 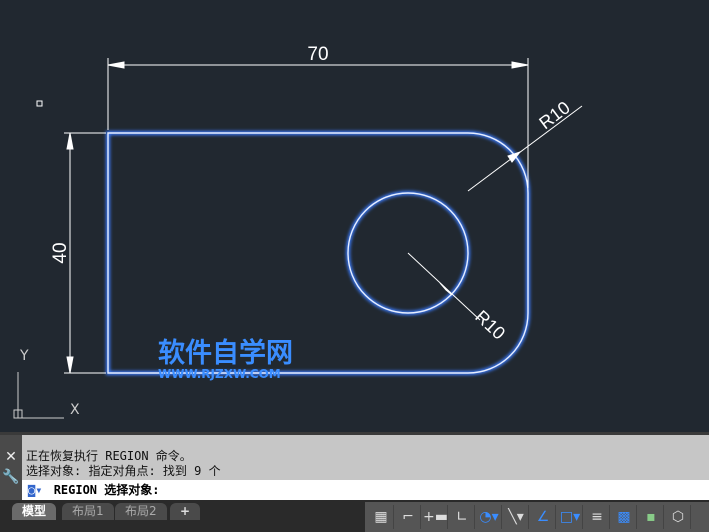 What do you see at coordinates (678, 517) in the screenshot?
I see `3d-osnap-icon: ⬡` at bounding box center [678, 517].